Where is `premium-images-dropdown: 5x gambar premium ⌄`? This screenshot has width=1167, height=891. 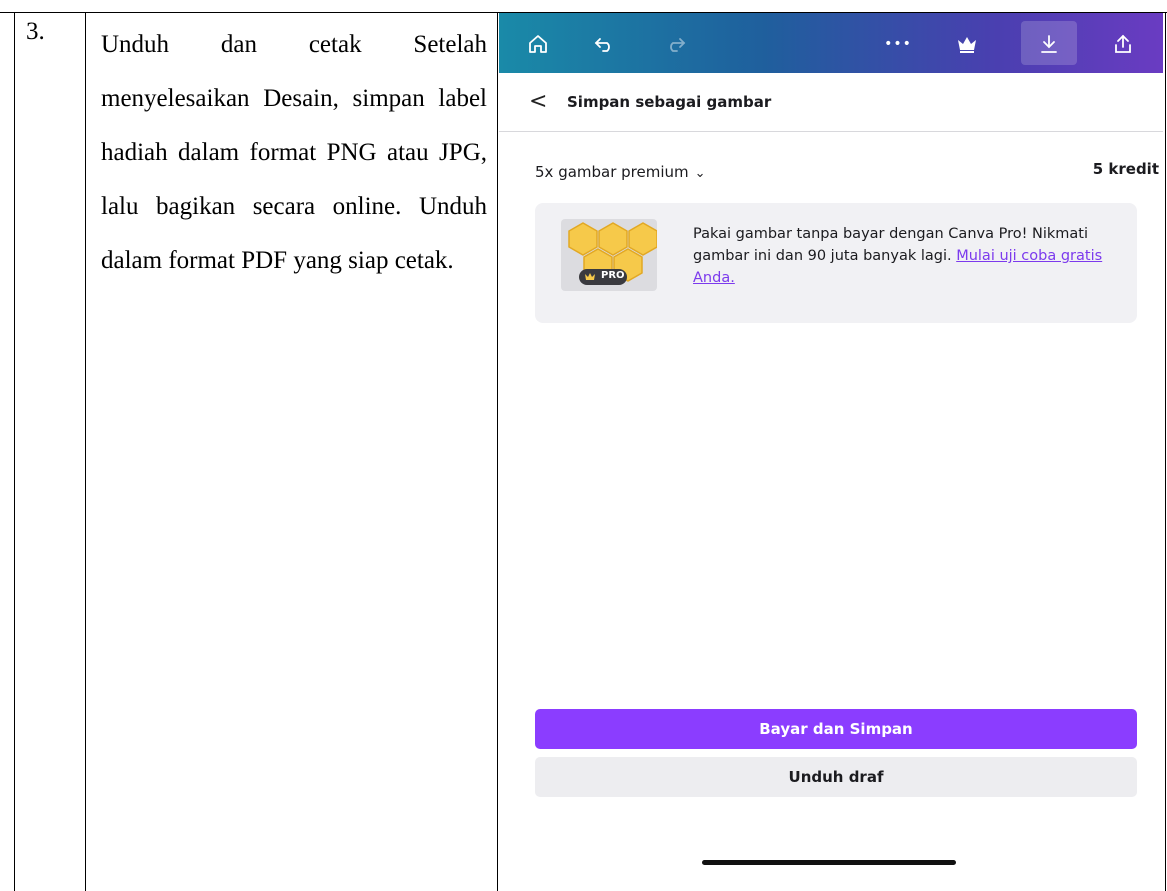
premium-images-dropdown: 5x gambar premium ⌄ is located at coordinates (620, 172).